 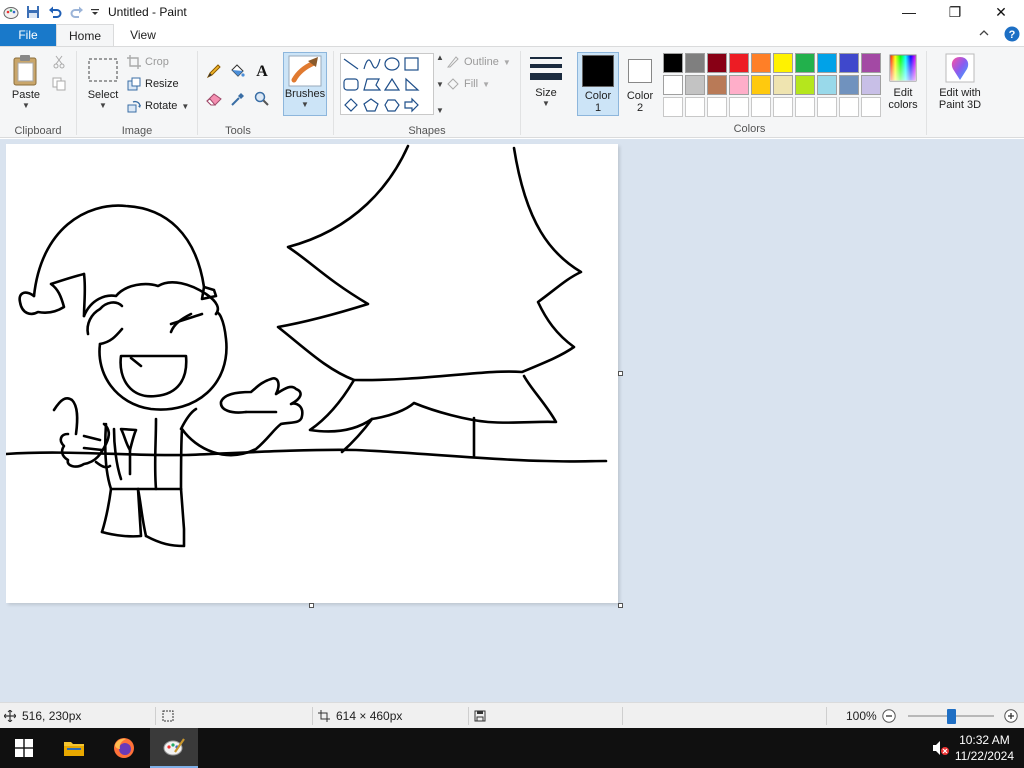 What do you see at coordinates (311, 605) in the screenshot?
I see `resize-handle-bottom` at bounding box center [311, 605].